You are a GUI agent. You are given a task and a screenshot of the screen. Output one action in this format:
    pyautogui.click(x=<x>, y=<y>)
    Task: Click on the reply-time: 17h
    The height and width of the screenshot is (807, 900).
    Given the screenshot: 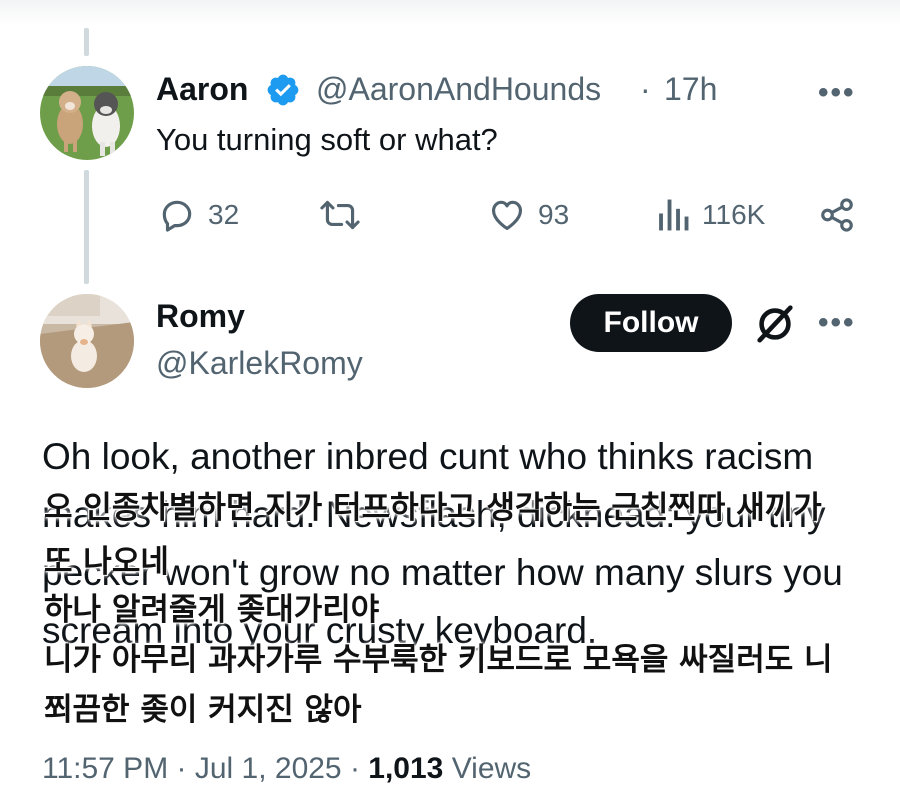 What is the action you would take?
    pyautogui.click(x=690, y=89)
    